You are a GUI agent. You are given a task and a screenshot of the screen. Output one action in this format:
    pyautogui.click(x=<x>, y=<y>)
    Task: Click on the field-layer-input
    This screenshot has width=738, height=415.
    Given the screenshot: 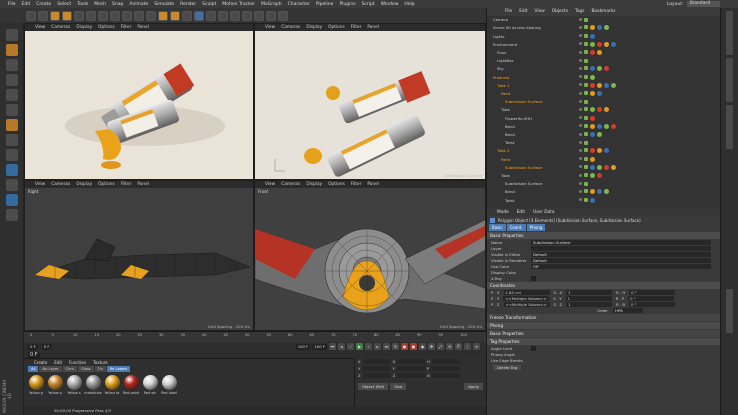 What is the action you would take?
    pyautogui.click(x=621, y=248)
    